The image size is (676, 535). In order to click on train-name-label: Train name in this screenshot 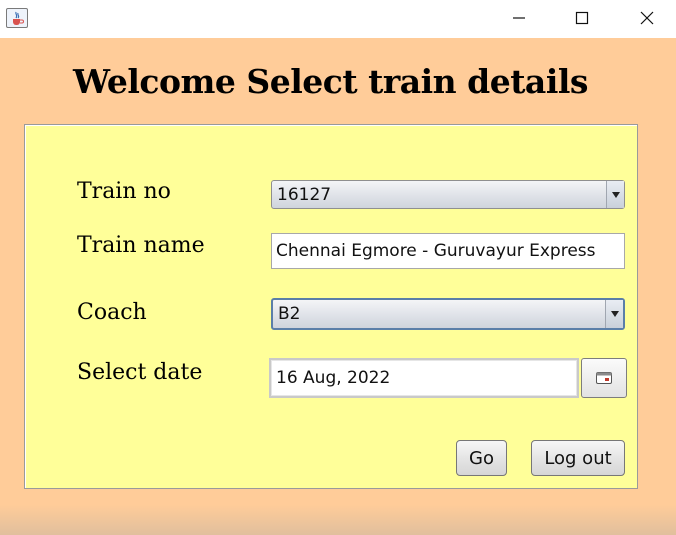, I will do `click(141, 245)`.